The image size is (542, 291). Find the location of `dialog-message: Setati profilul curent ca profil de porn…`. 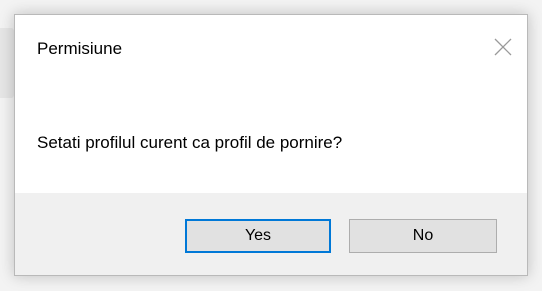

dialog-message: Setati profilul curent ca profil de porn… is located at coordinates (190, 142).